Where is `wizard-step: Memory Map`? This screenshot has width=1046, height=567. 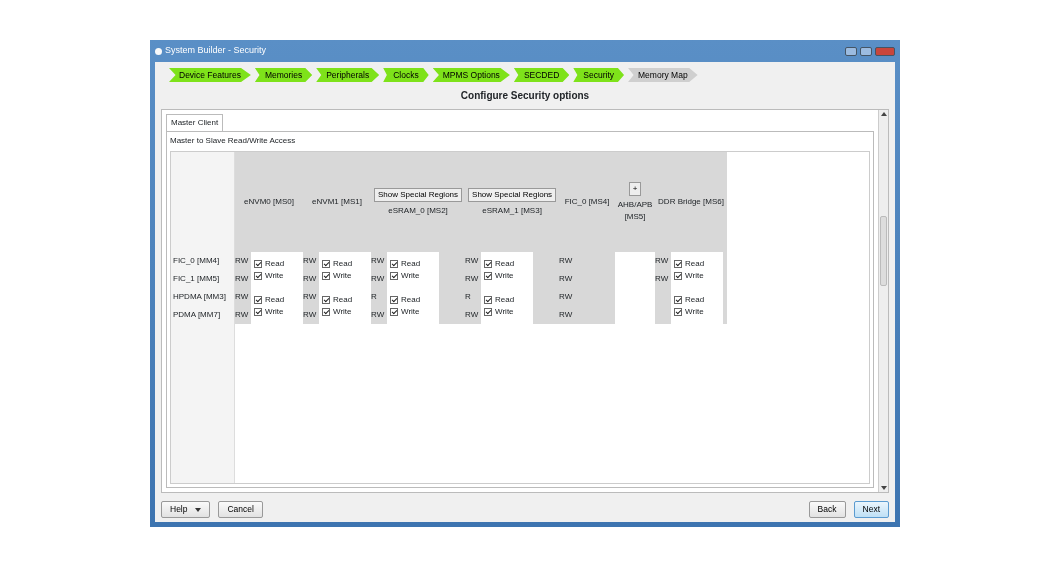
wizard-step: Memory Map is located at coordinates (663, 75).